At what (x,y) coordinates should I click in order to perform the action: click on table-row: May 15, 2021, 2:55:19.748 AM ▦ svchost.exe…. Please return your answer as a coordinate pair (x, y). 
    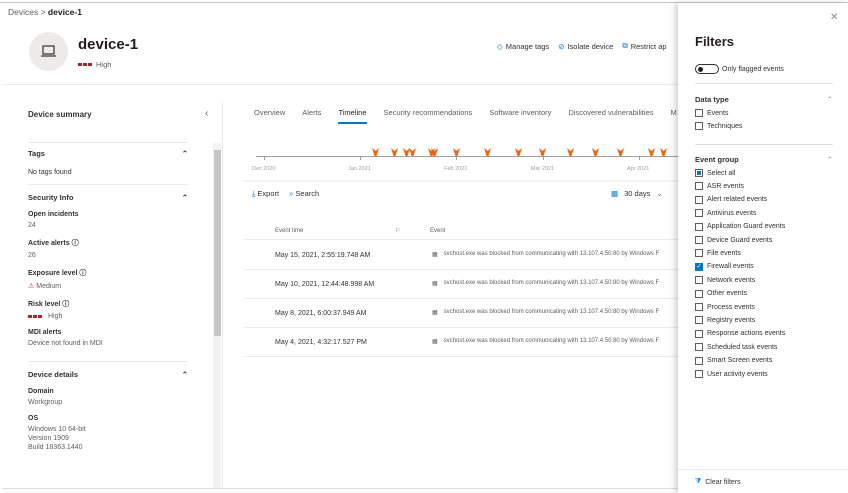
    Looking at the image, I should click on (461, 255).